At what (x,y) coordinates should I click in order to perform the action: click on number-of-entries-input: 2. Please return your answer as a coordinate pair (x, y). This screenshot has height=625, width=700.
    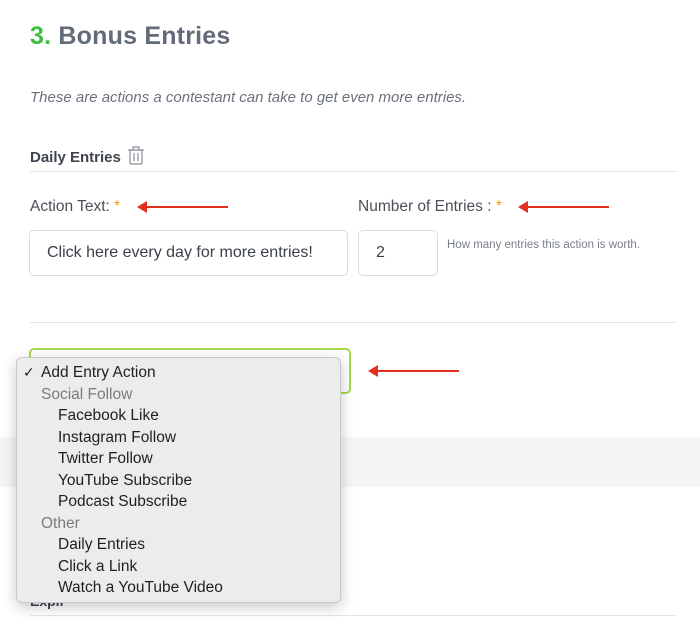
    Looking at the image, I should click on (398, 253).